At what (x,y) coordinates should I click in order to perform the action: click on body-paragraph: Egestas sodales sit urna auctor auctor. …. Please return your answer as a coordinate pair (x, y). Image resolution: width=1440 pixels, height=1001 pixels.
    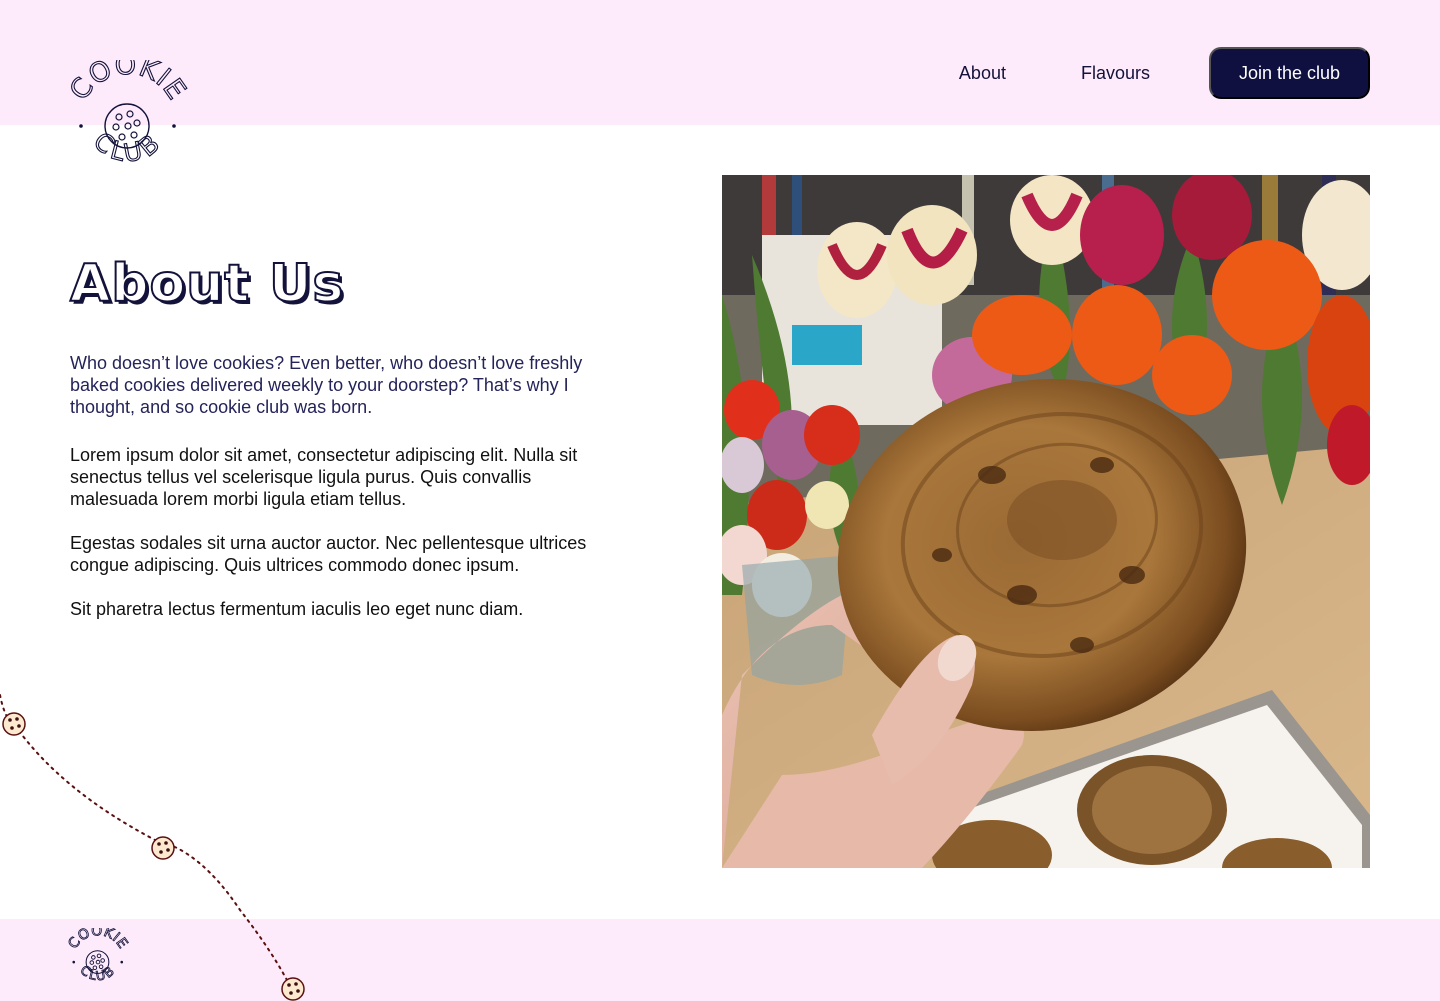
    Looking at the image, I should click on (328, 554).